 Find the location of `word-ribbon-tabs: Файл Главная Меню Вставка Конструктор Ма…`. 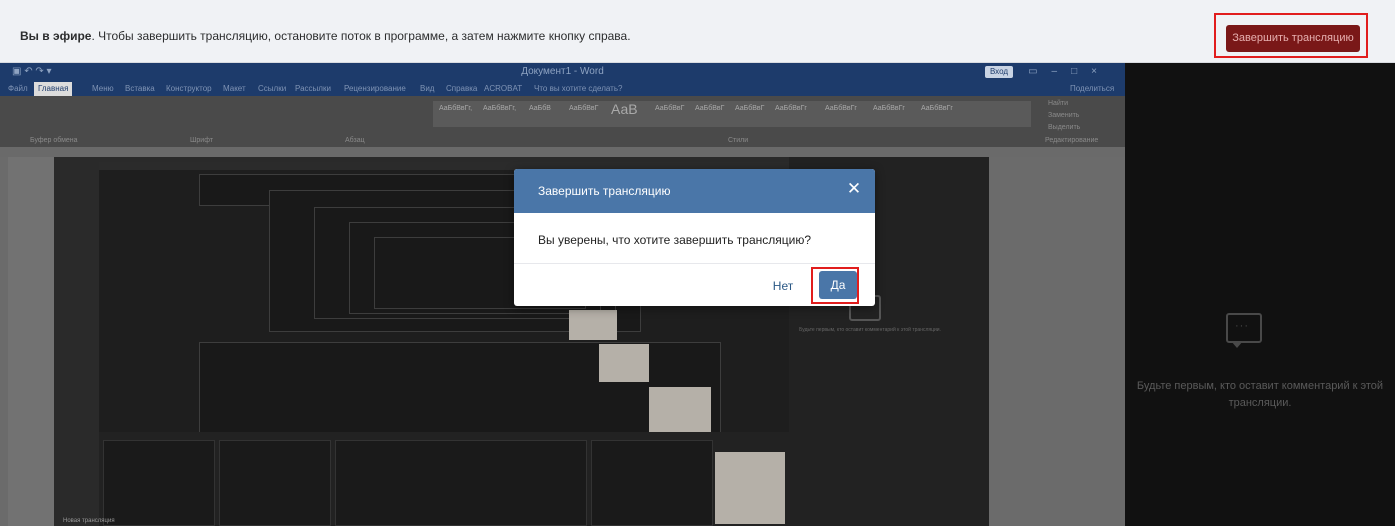

word-ribbon-tabs: Файл Главная Меню Вставка Конструктор Ма… is located at coordinates (562, 89).